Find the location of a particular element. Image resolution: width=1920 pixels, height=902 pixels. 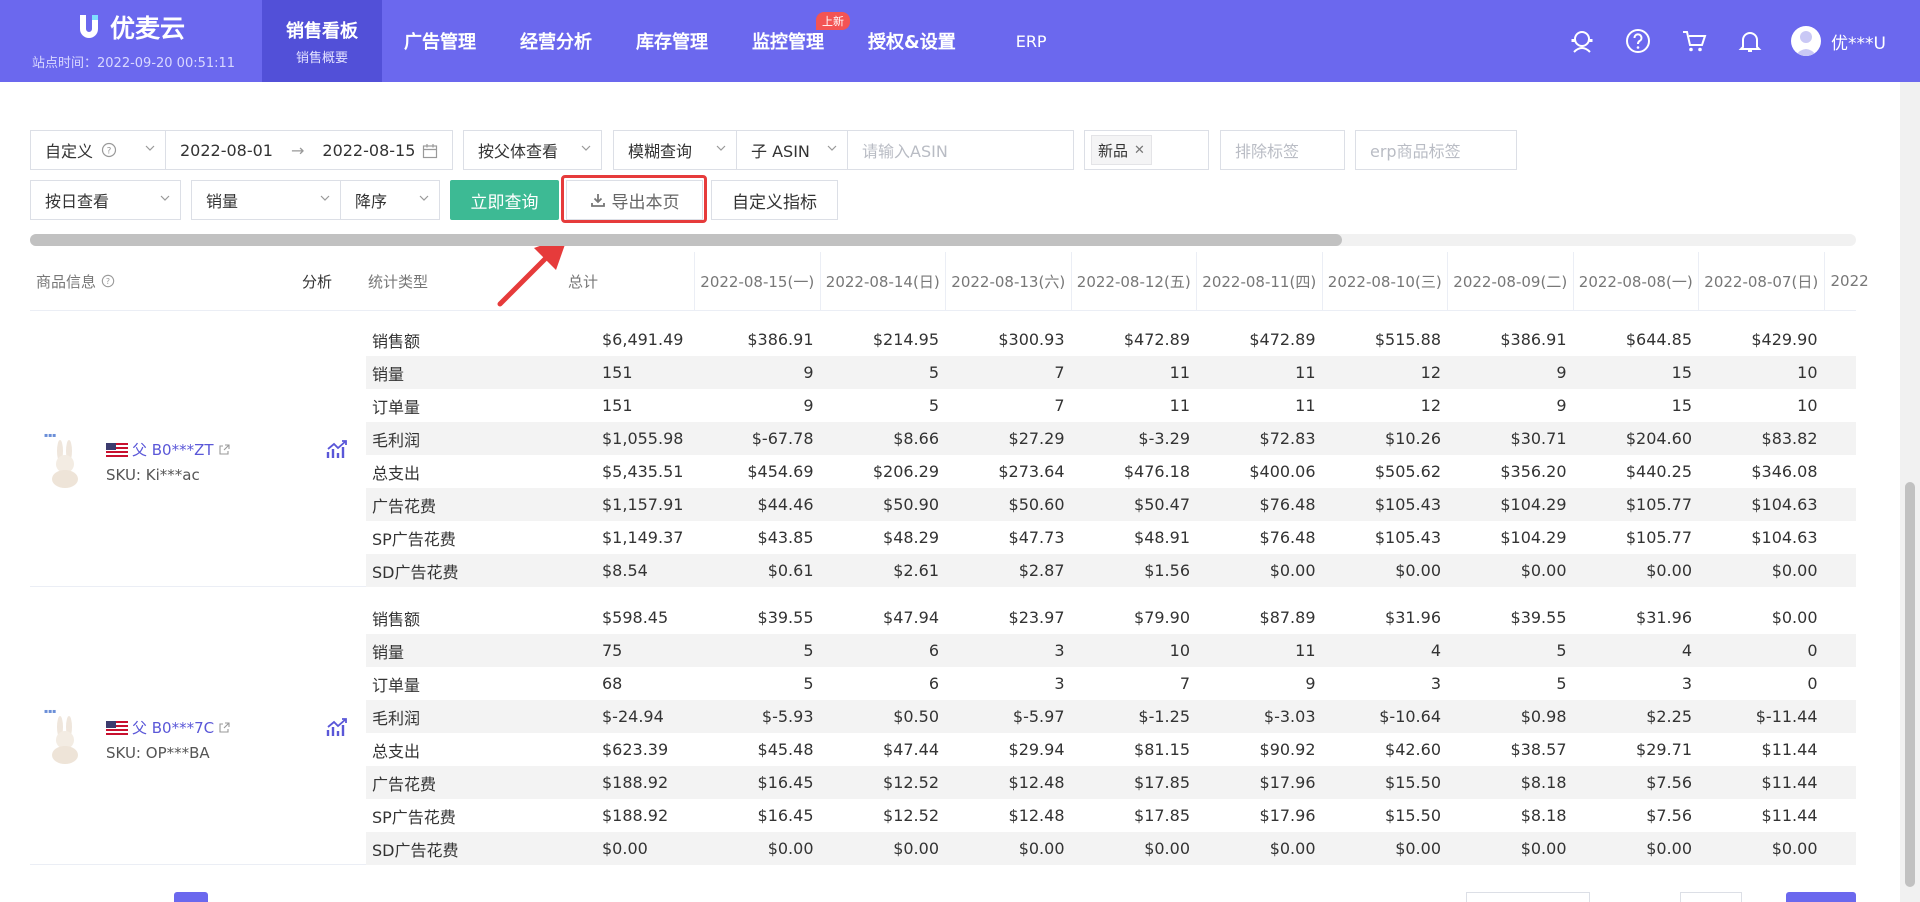

horizontal-scrollbar is located at coordinates (943, 240).